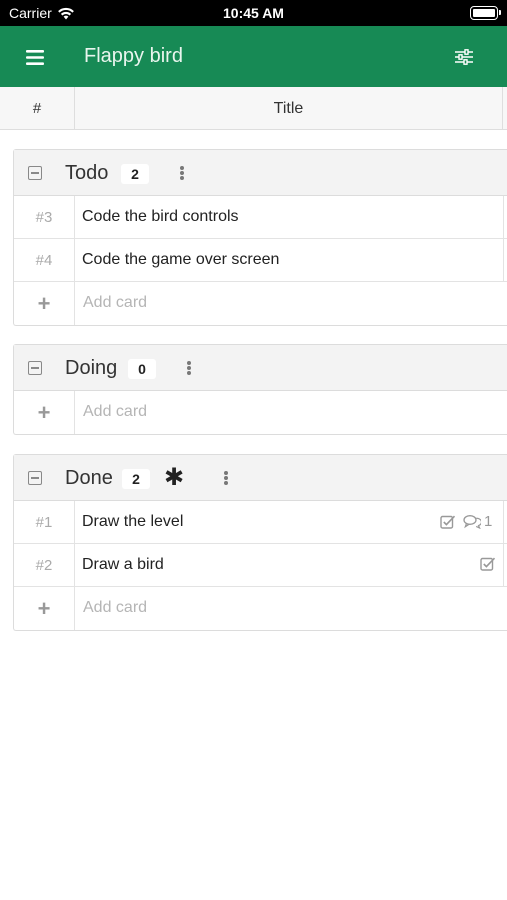 This screenshot has width=507, height=900. I want to click on group-header-done: Done 2 ✱, so click(260, 478).